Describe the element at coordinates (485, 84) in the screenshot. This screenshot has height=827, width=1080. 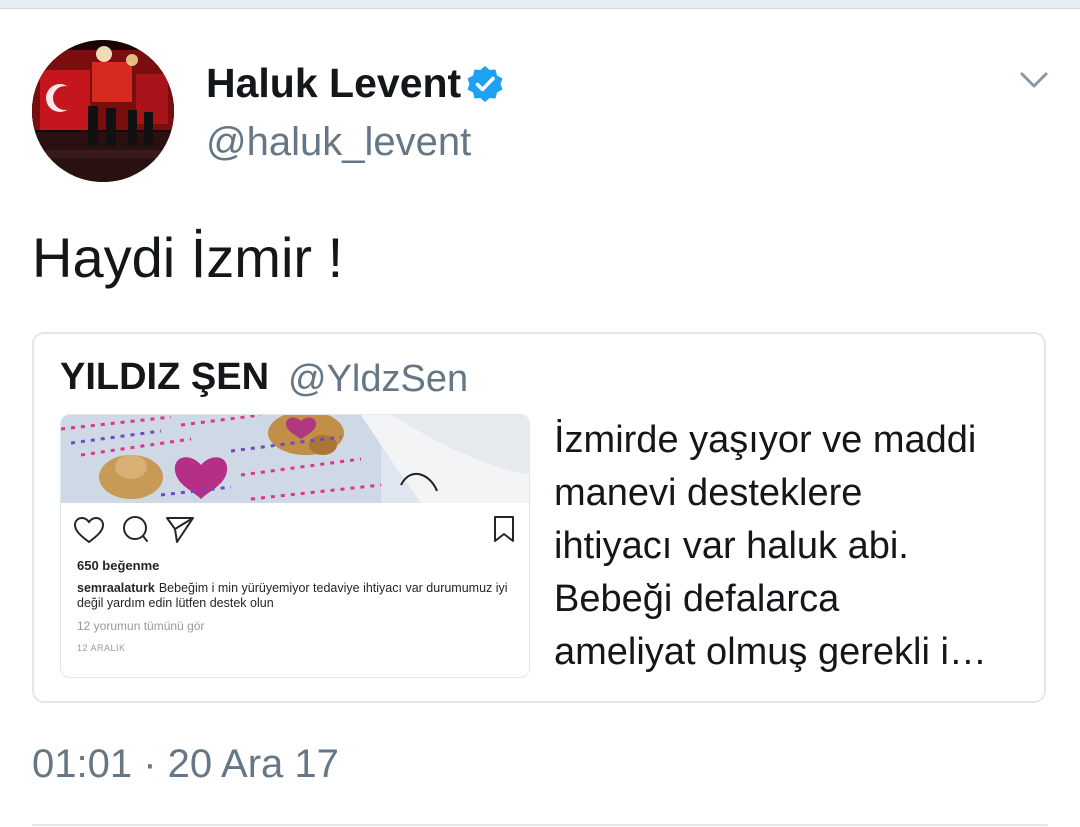
I see `verified-badge-icon` at that location.